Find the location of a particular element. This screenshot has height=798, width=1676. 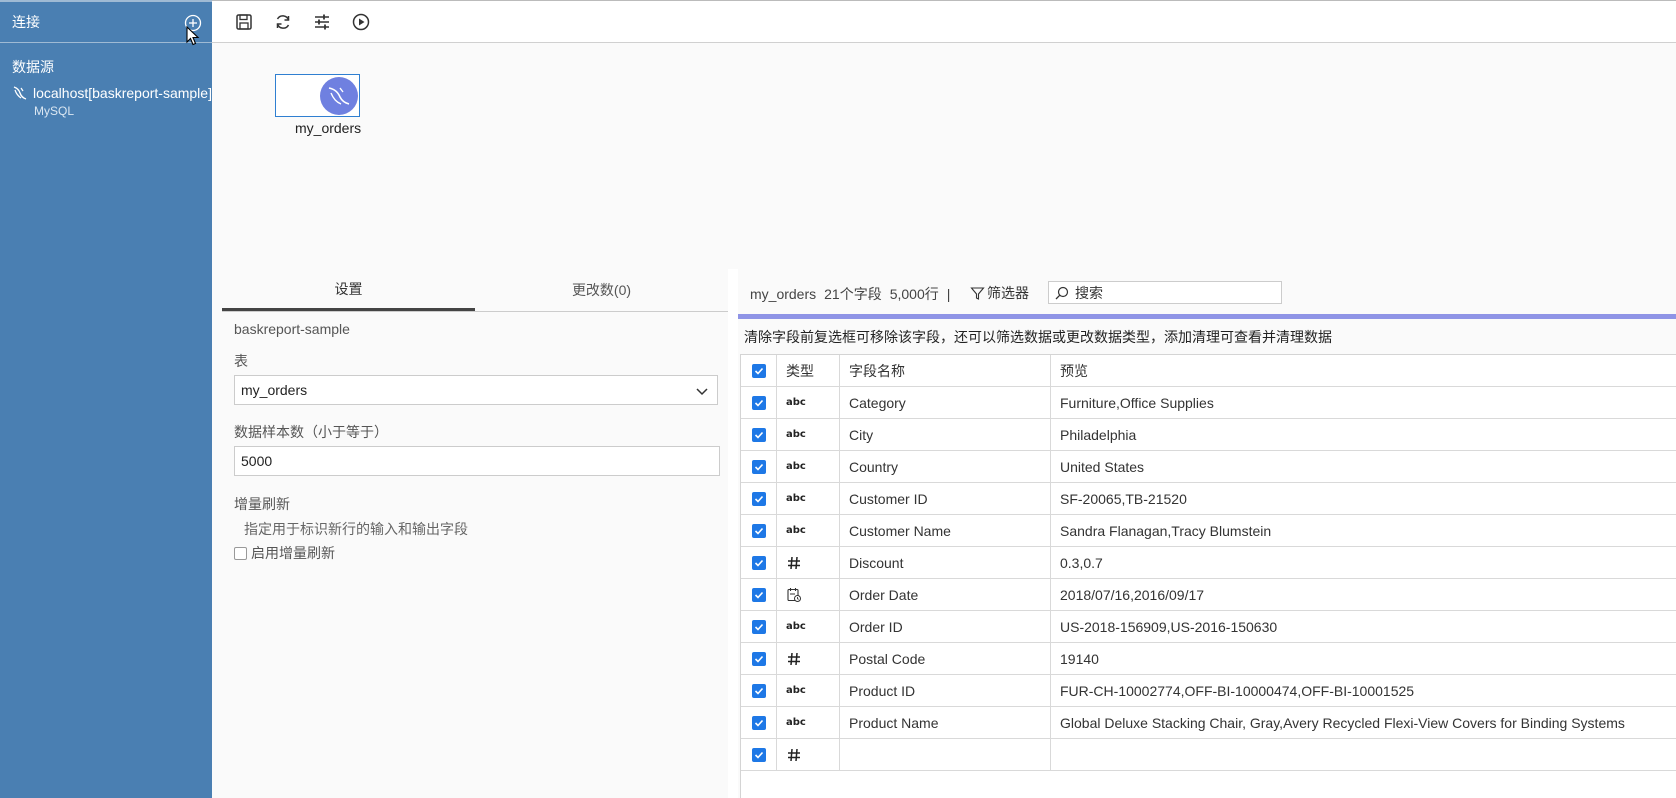

table-row: Postal Code 19140 is located at coordinates (1208, 659).